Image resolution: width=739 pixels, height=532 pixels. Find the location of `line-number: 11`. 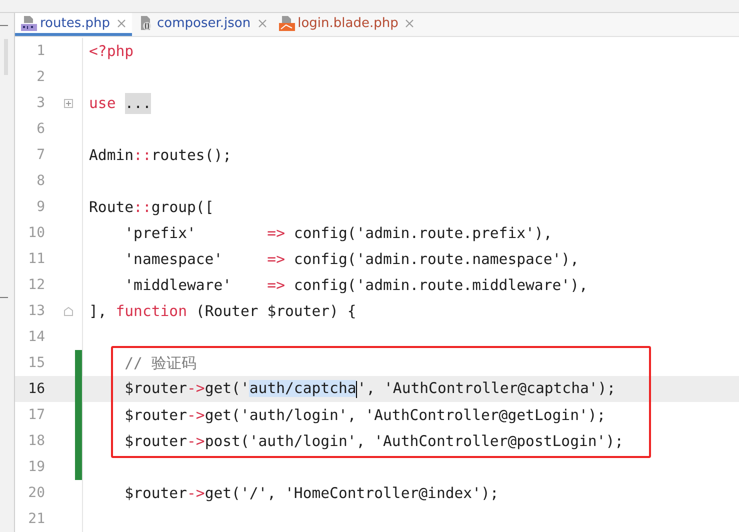

line-number: 11 is located at coordinates (36, 259).